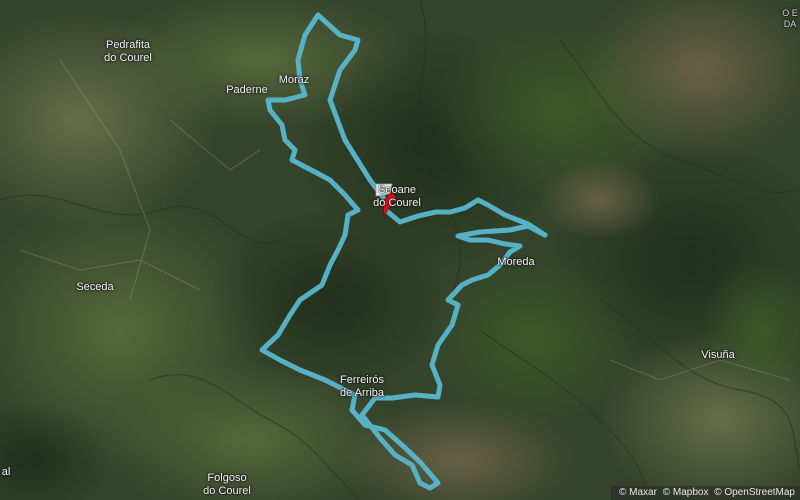 Image resolution: width=800 pixels, height=500 pixels. What do you see at coordinates (790, 13) in the screenshot?
I see `place-label-line: O E` at bounding box center [790, 13].